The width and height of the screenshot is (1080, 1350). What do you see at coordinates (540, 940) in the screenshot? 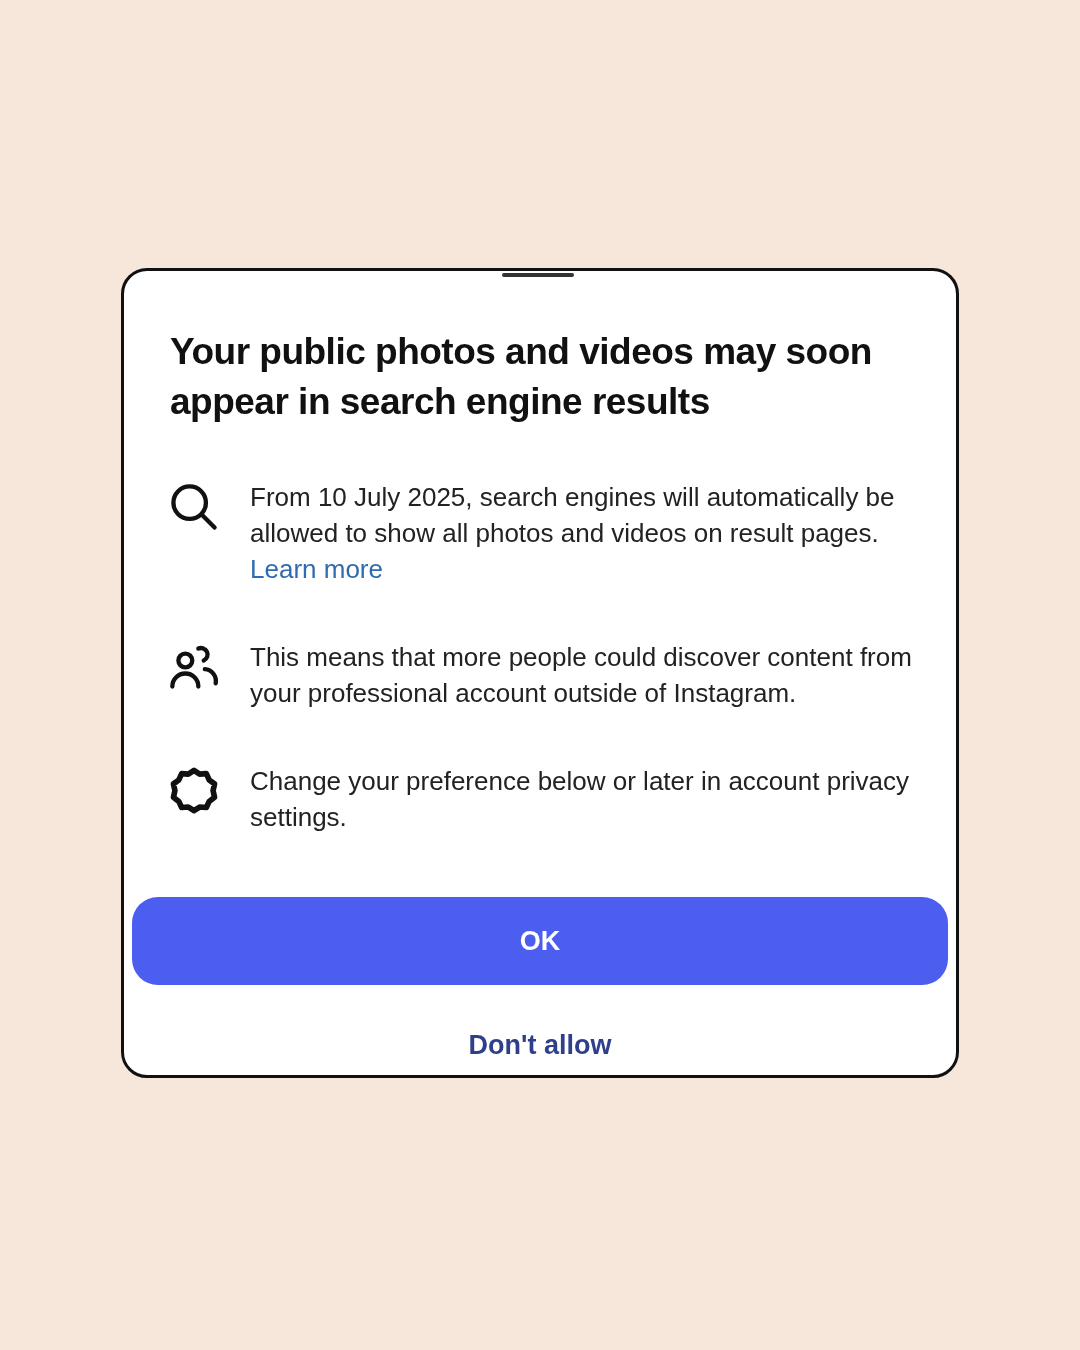
I see `ok-button: OK` at bounding box center [540, 940].